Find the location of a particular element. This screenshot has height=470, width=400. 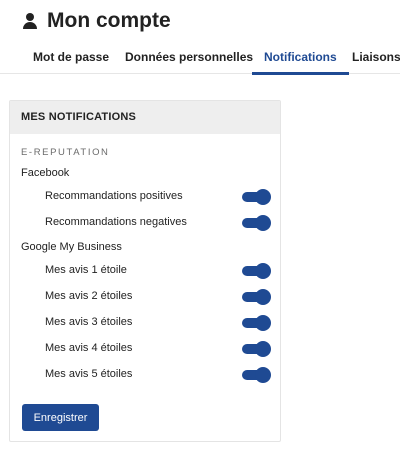

notification-row: Mes avis 1 étoile is located at coordinates (145, 271).